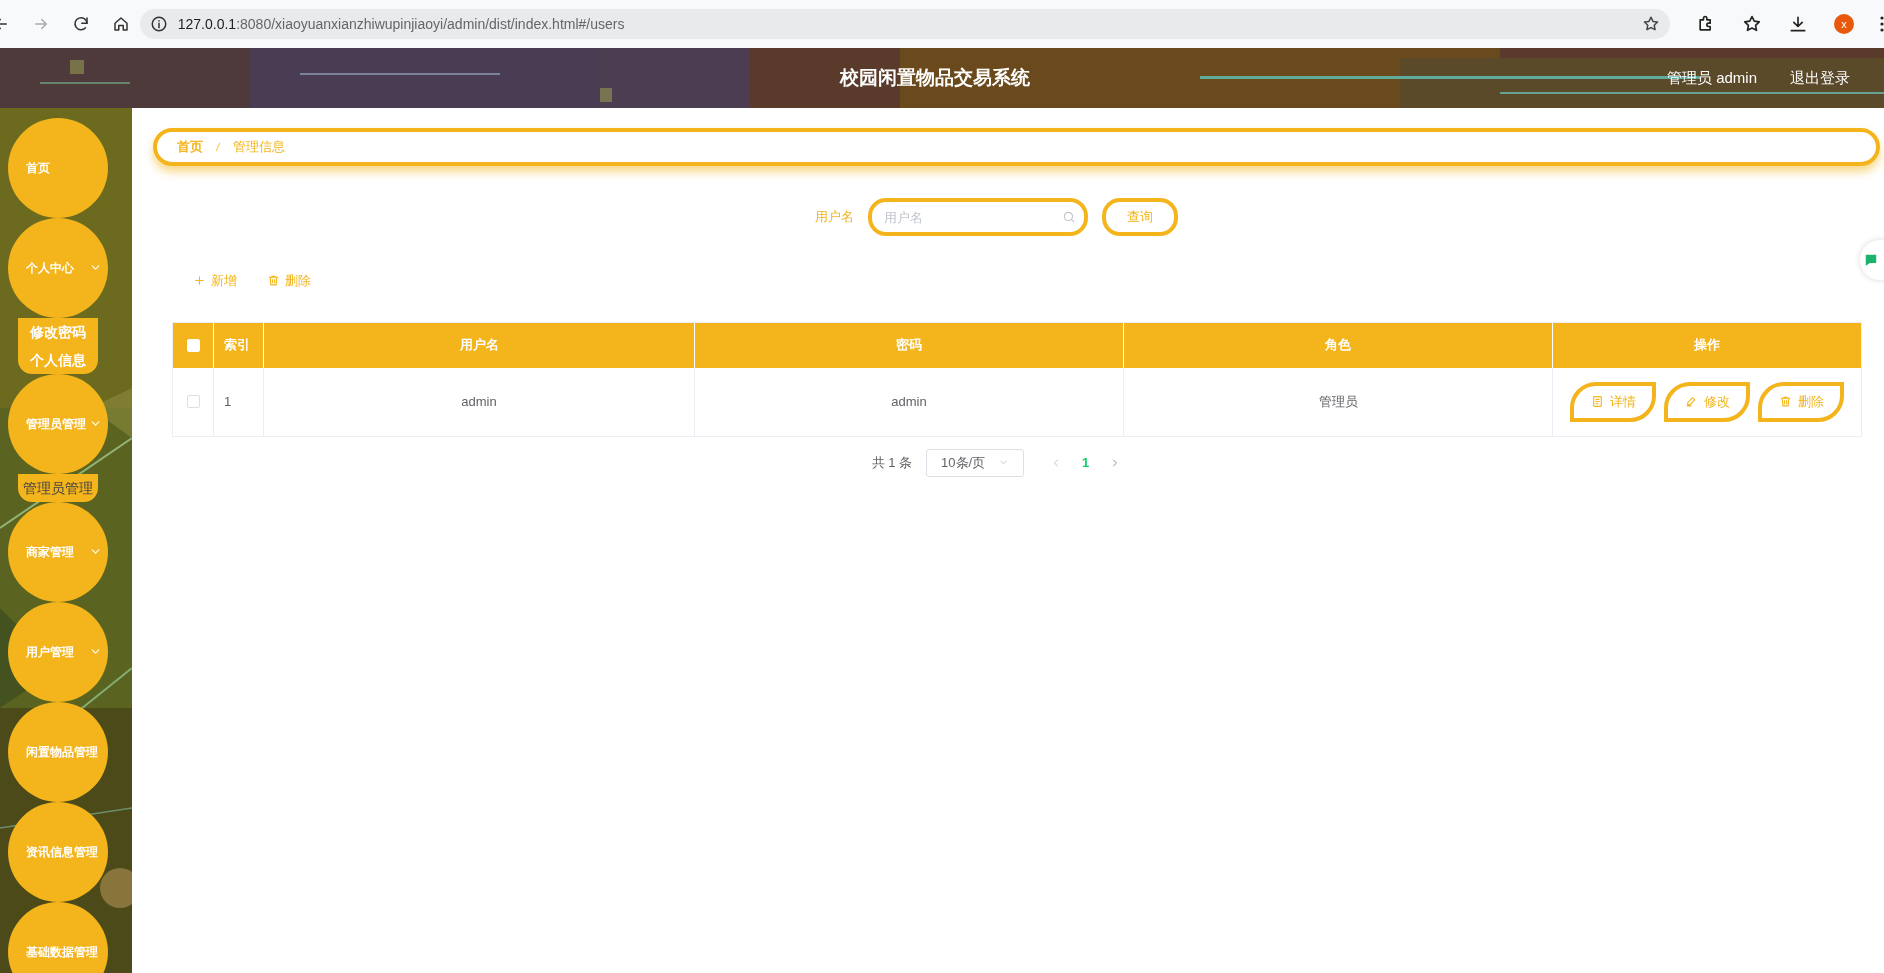  I want to click on column-header: 操作, so click(1707, 345).